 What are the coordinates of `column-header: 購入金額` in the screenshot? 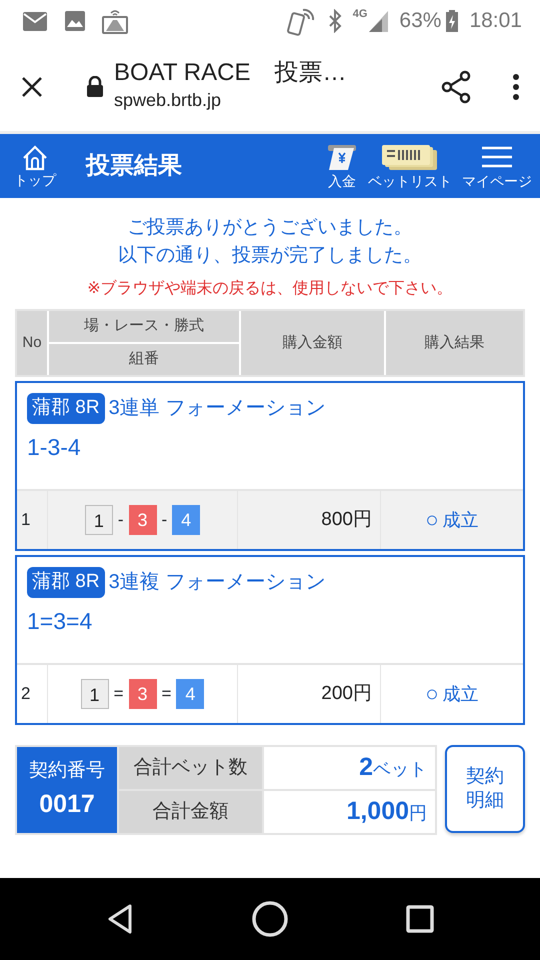 It's located at (312, 343).